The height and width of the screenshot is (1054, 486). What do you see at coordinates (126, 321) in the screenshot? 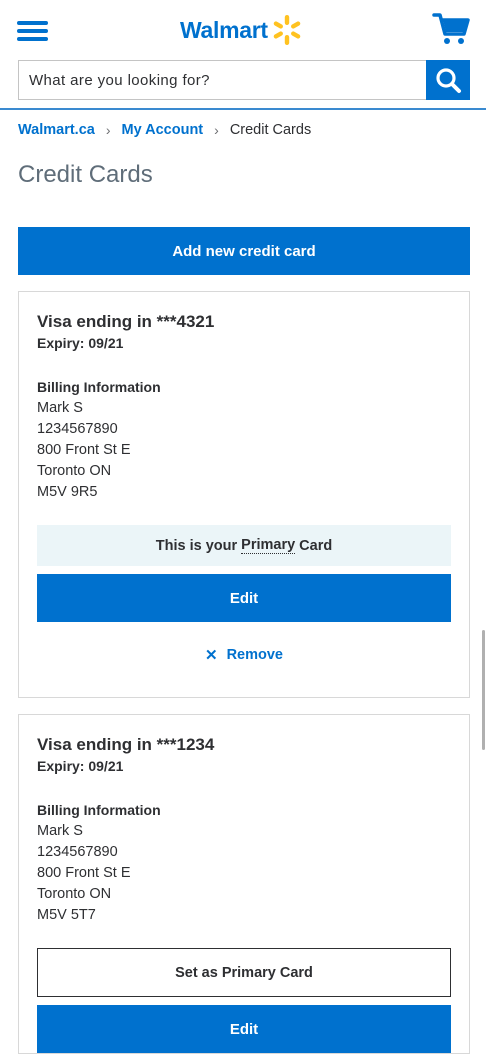
I see `card-title: Visa ending in ***4321` at bounding box center [126, 321].